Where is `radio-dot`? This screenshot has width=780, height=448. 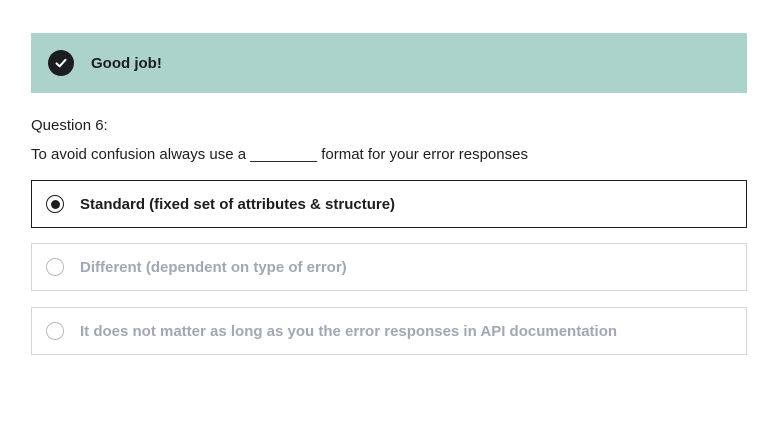 radio-dot is located at coordinates (55, 204).